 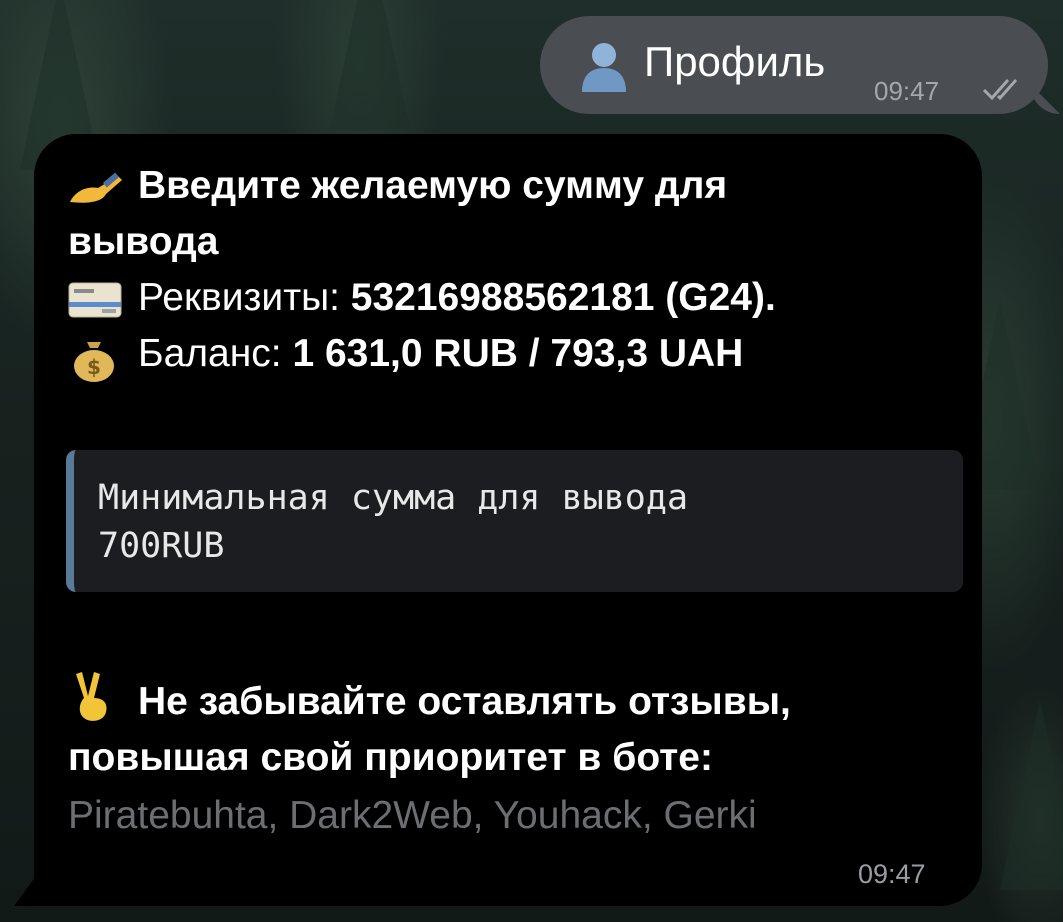 What do you see at coordinates (1000, 90) in the screenshot?
I see `double-check-icon` at bounding box center [1000, 90].